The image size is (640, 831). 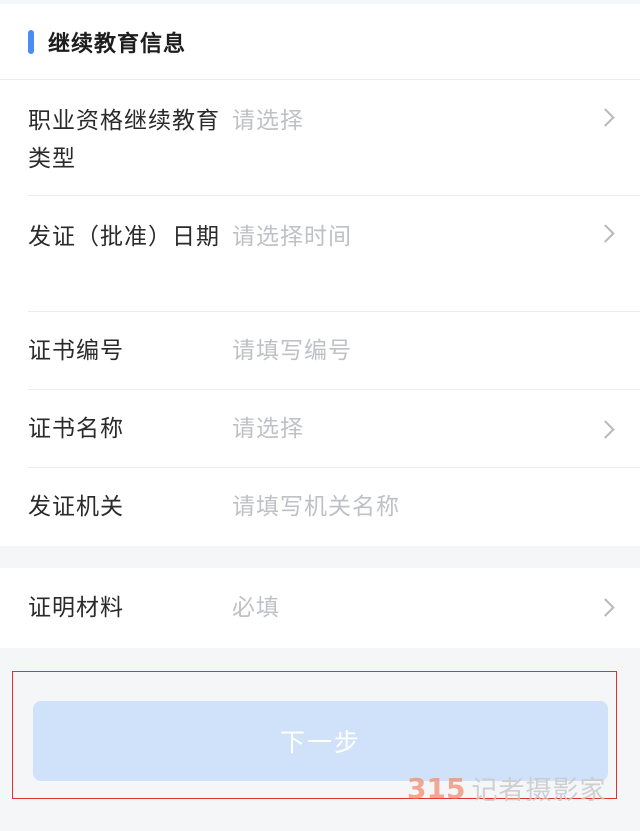 I want to click on materials-label: 证明材料, so click(x=76, y=608).